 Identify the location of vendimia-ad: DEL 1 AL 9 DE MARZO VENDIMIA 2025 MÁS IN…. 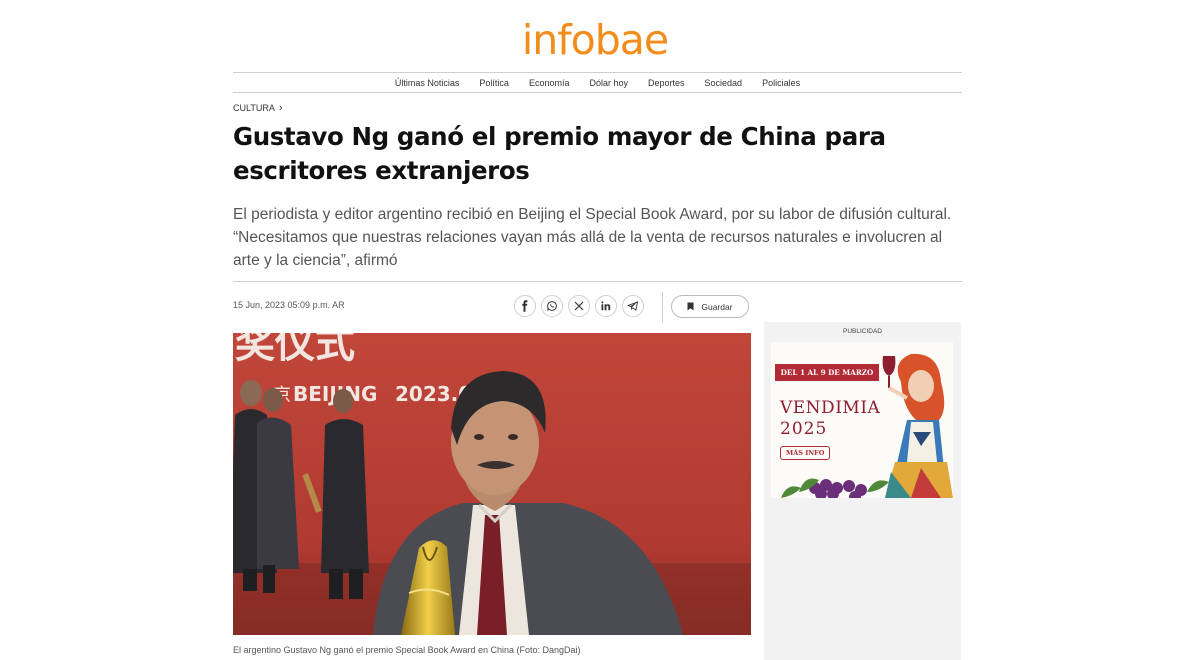
(862, 420).